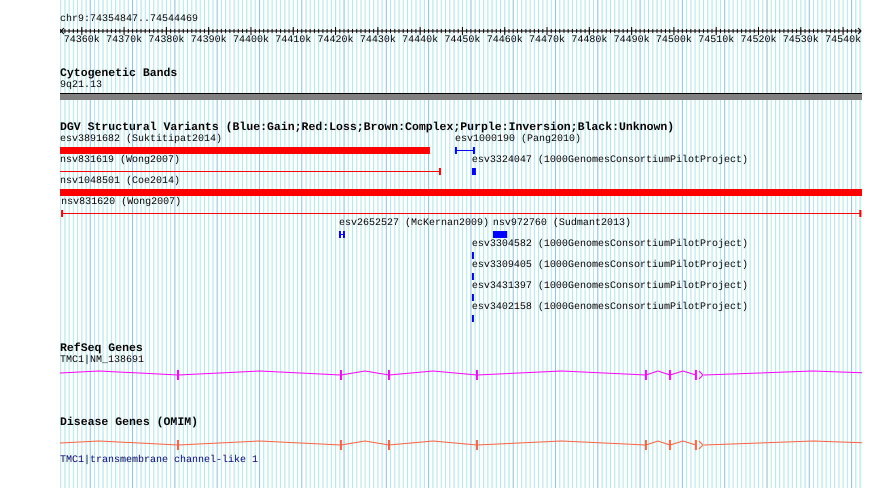 The height and width of the screenshot is (488, 890). What do you see at coordinates (413, 224) in the screenshot?
I see `variant-label: esv2652527 (McKernan2009)` at bounding box center [413, 224].